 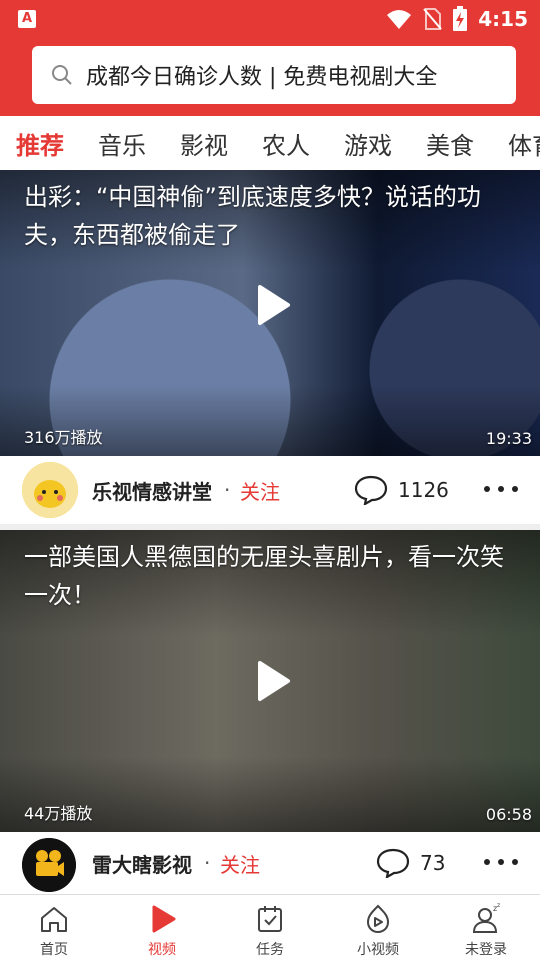 I want to click on header: 成都今日确诊人数 | 免费电视剧大全, so click(x=270, y=77).